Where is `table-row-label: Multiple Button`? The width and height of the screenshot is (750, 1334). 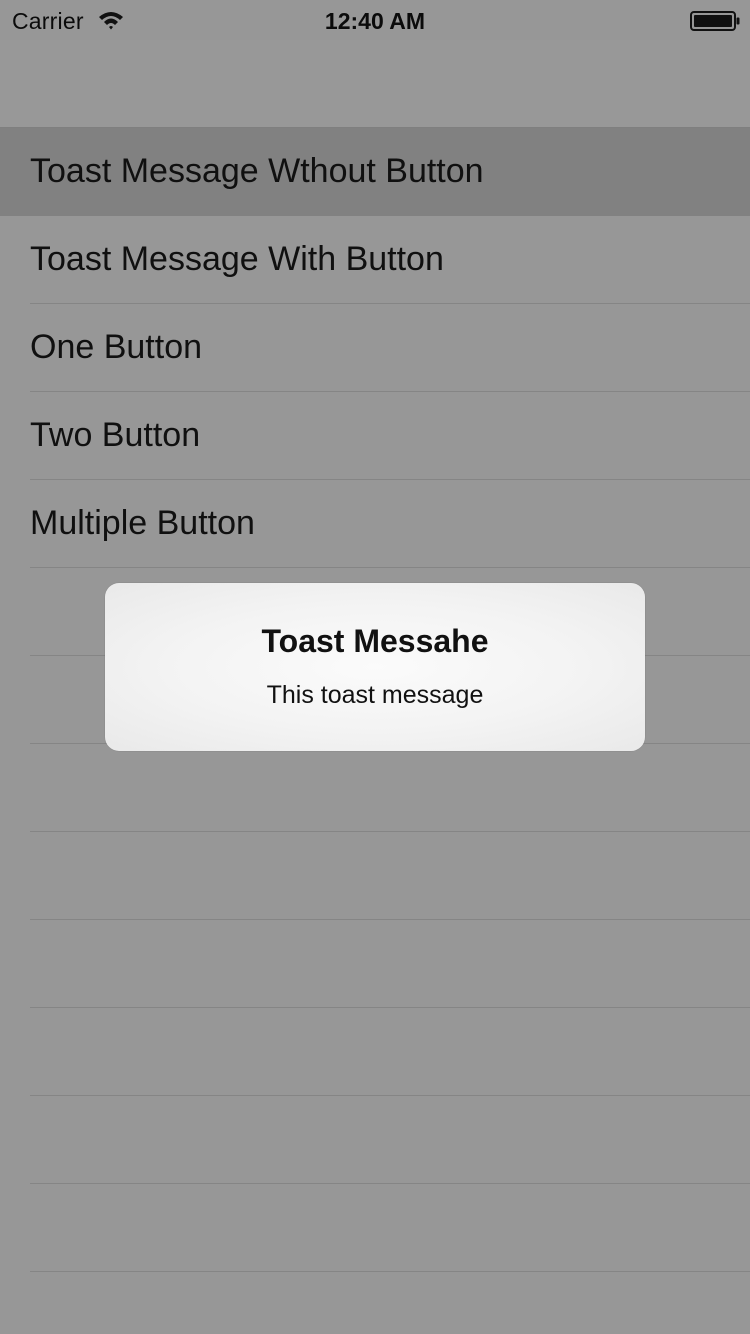
table-row-label: Multiple Button is located at coordinates (142, 523).